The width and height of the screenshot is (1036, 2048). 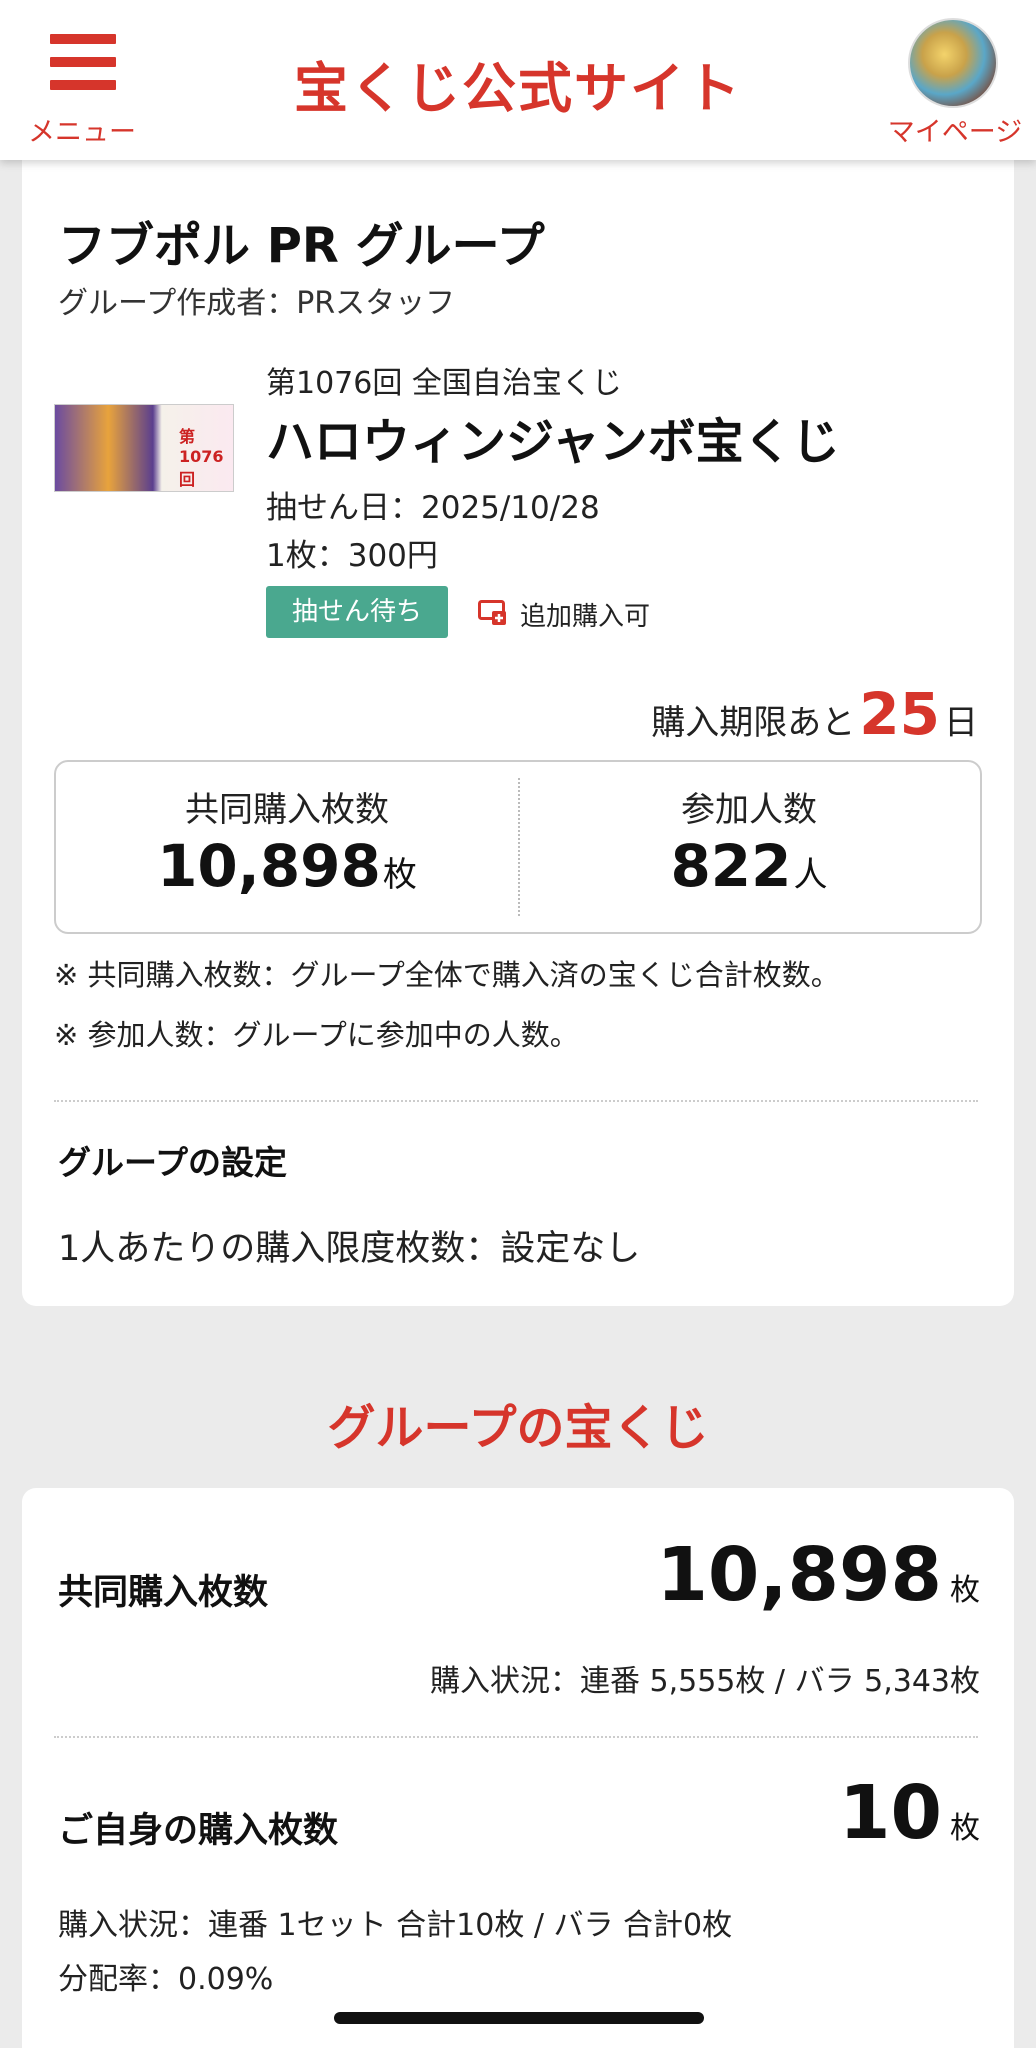 What do you see at coordinates (585, 617) in the screenshot?
I see `add-purchase-label: 追加購入可` at bounding box center [585, 617].